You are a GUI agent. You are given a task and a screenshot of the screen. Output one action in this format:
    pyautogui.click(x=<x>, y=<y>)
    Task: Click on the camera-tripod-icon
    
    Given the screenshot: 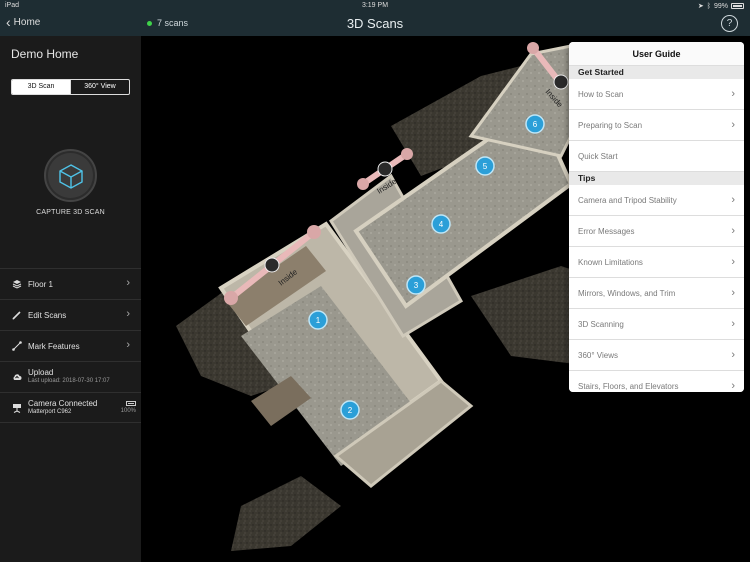 What is the action you would take?
    pyautogui.click(x=17, y=408)
    